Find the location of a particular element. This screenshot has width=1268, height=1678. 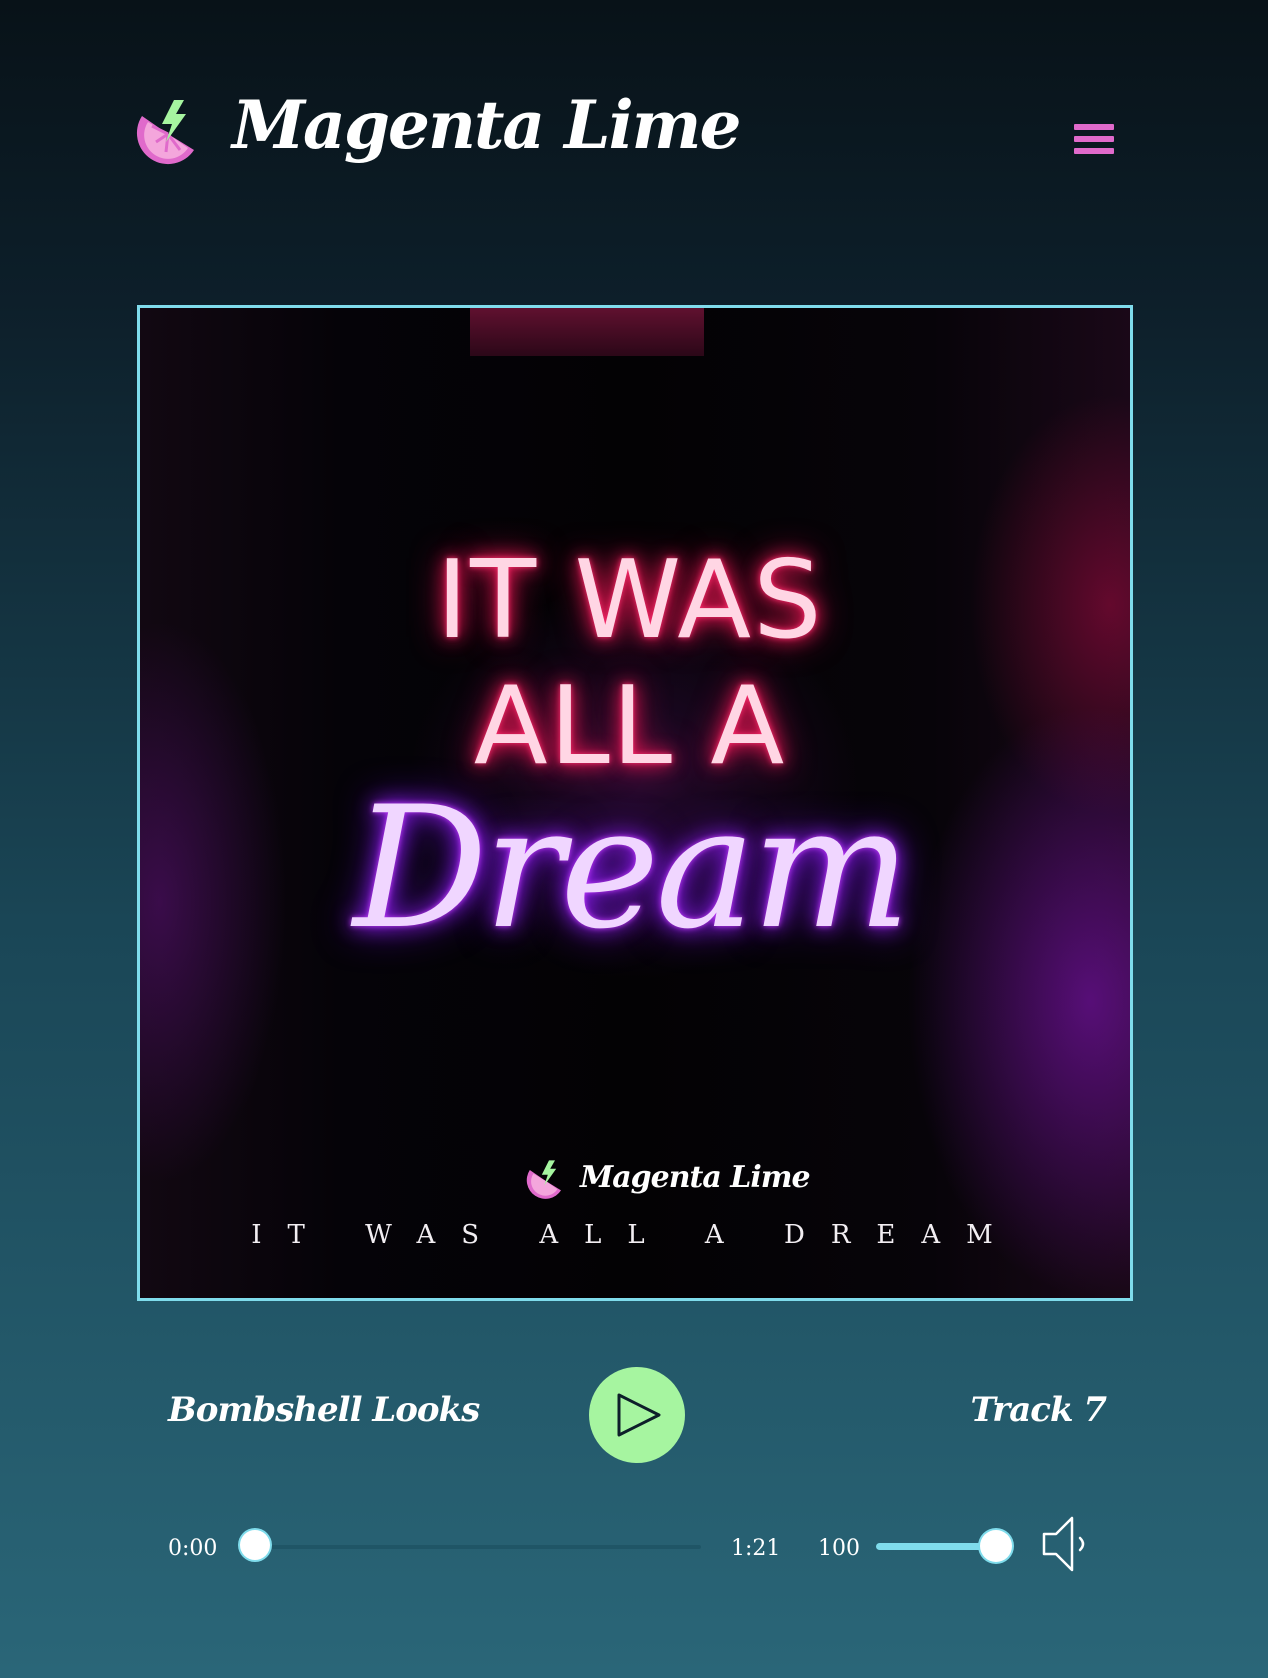

track-duration: 1:21 is located at coordinates (756, 1548).